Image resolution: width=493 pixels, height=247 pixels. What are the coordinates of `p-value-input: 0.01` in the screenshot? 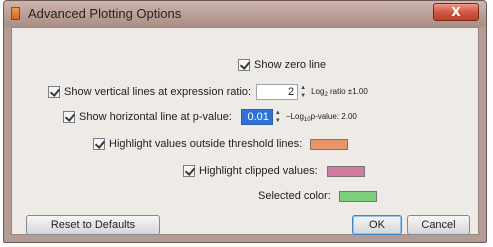 It's located at (256, 117).